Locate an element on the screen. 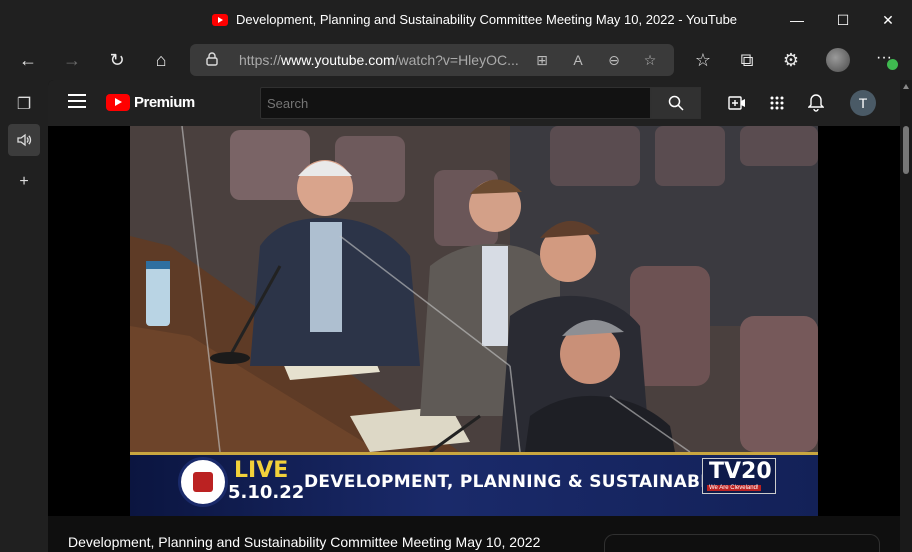 This screenshot has width=912, height=552. tv20-tagline: We Are Cleveland! is located at coordinates (734, 488).